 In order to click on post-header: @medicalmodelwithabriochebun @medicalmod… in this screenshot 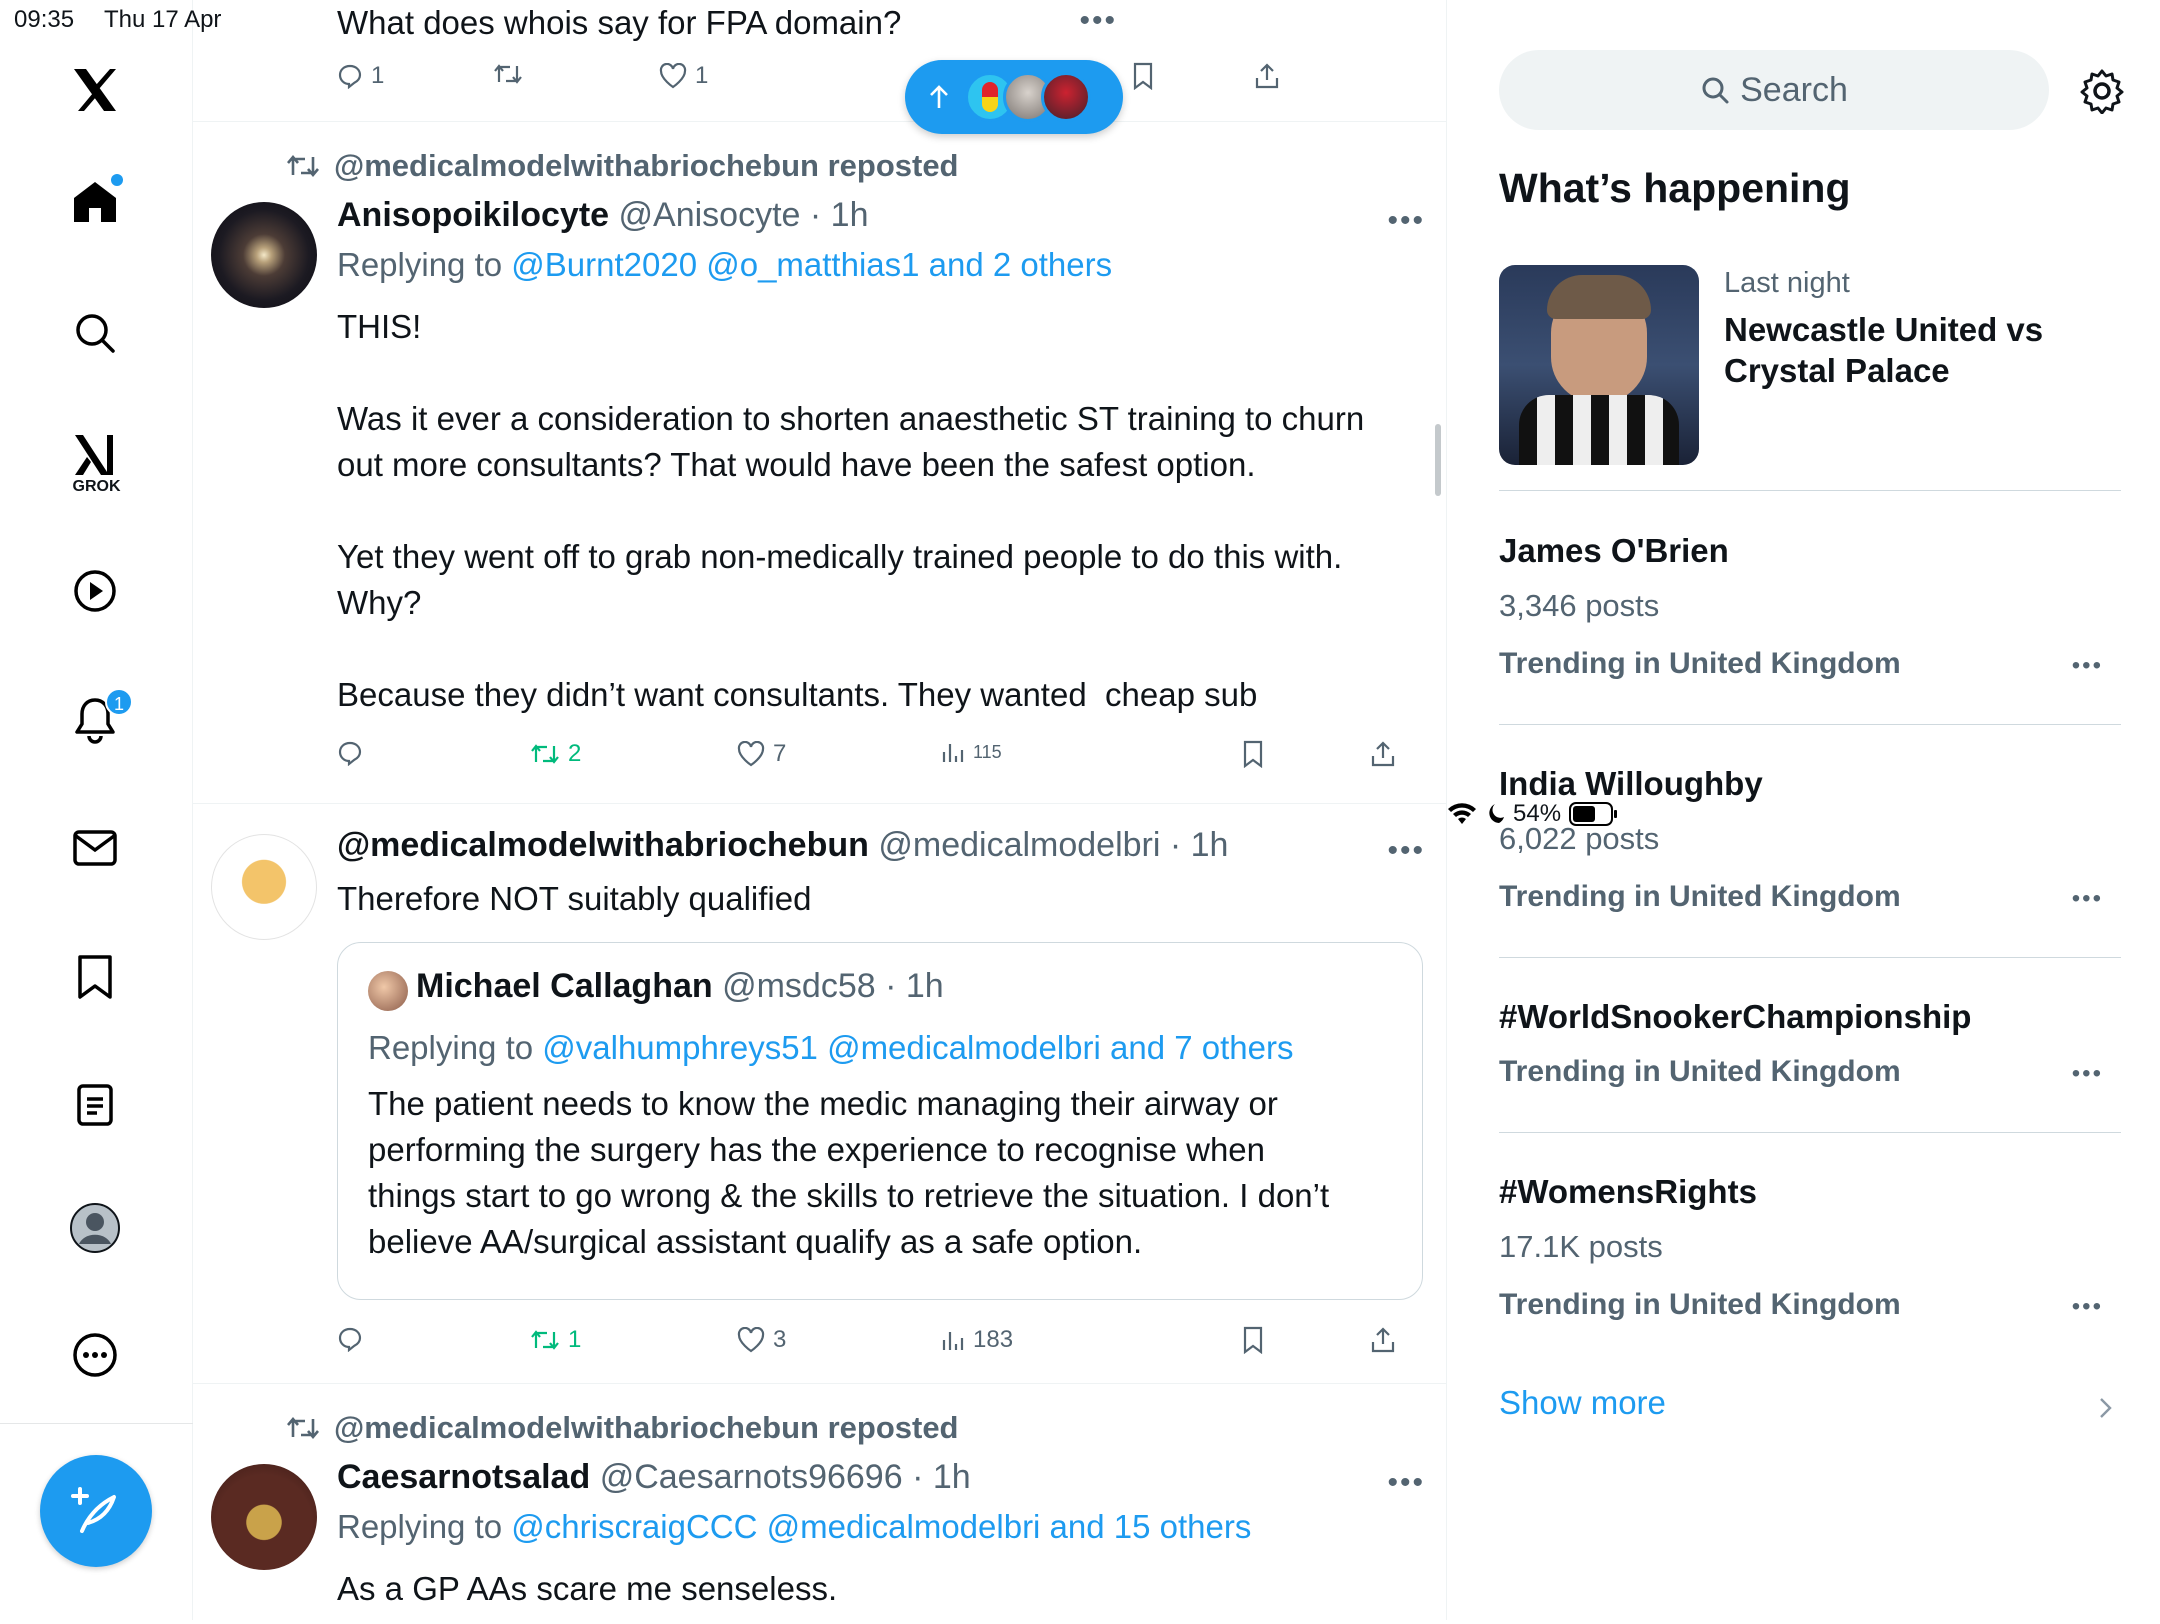, I will do `click(782, 845)`.